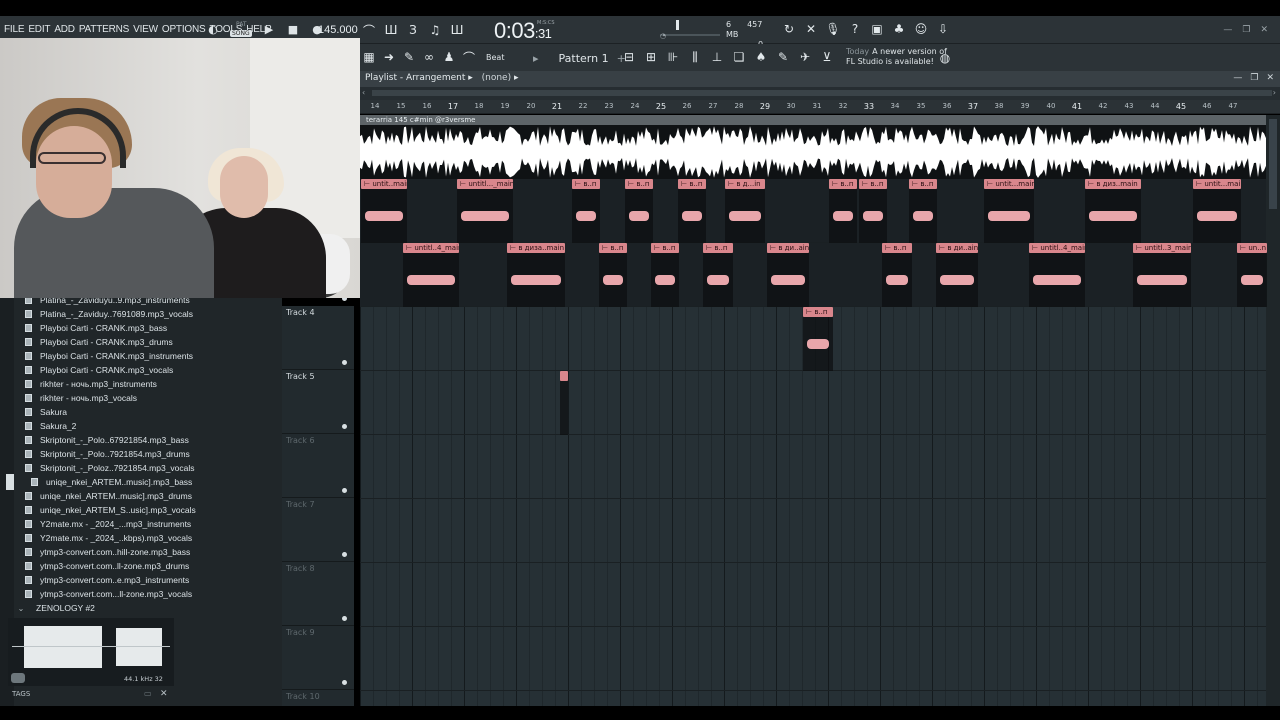 The width and height of the screenshot is (1280, 720). I want to click on mixer-icon: ⊪, so click(673, 57).